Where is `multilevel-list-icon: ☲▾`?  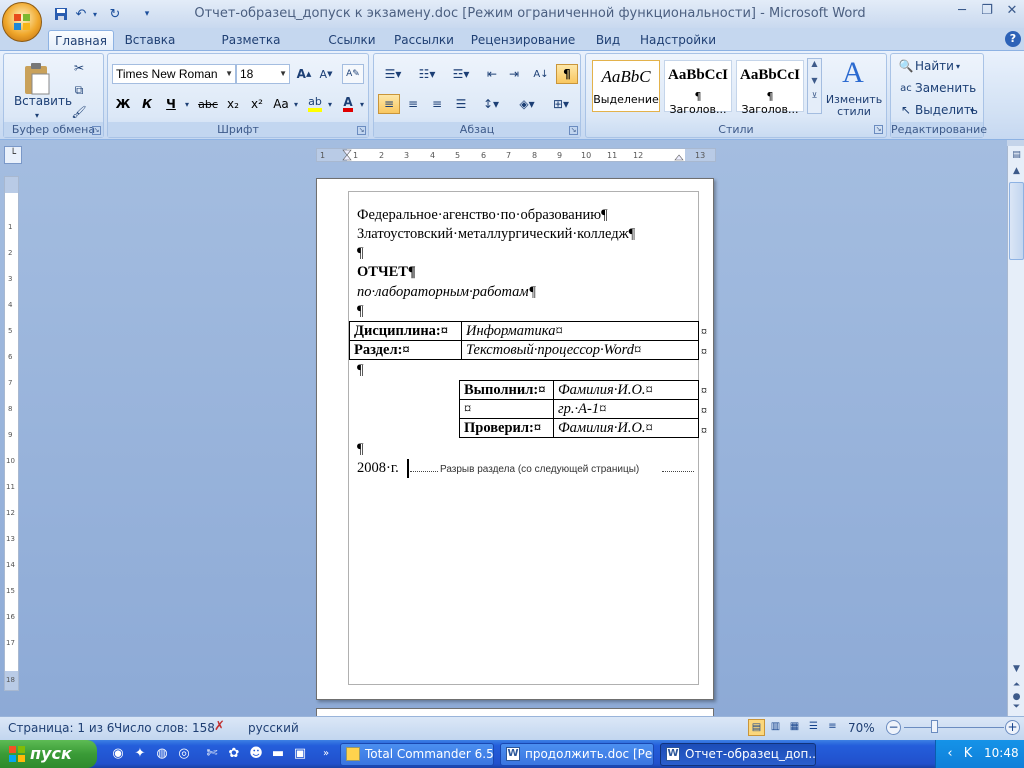 multilevel-list-icon: ☲▾ is located at coordinates (461, 74).